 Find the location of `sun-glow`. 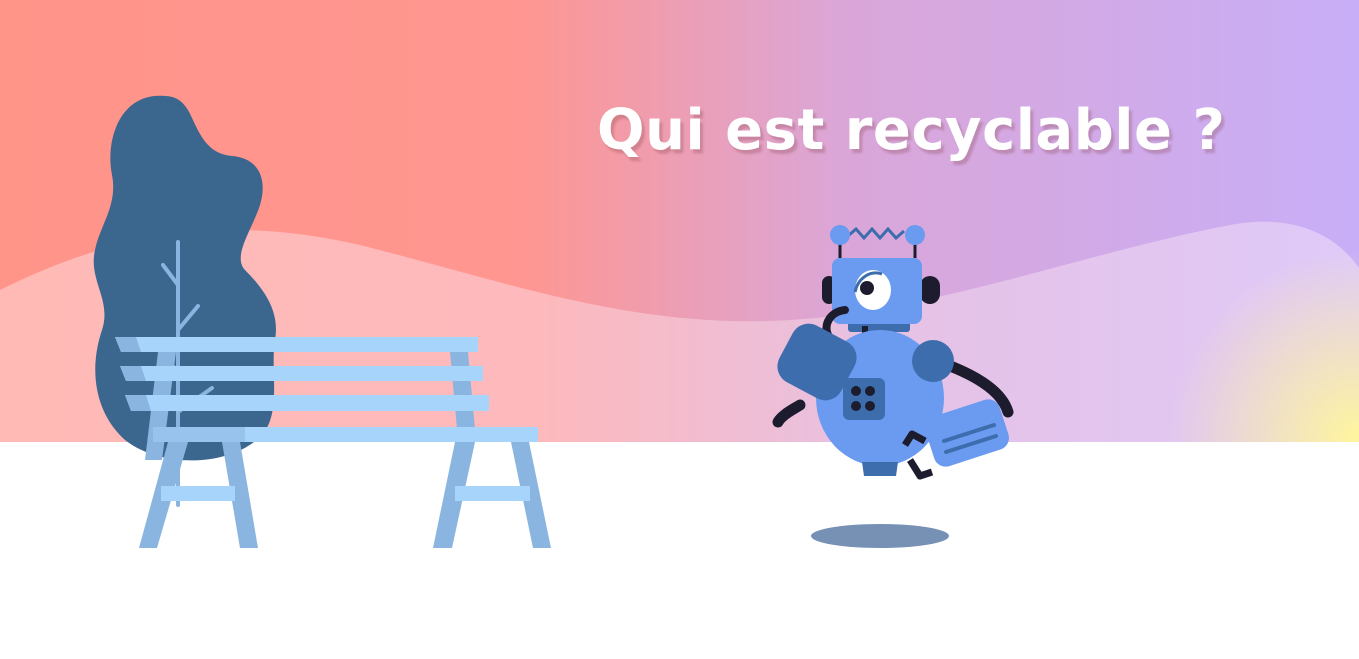

sun-glow is located at coordinates (1244, 341).